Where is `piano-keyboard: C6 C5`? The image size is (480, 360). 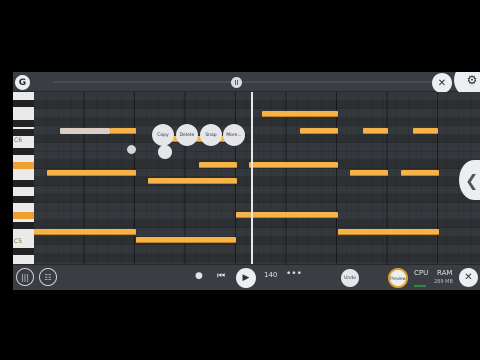
piano-keyboard: C6 C5 is located at coordinates (23, 178).